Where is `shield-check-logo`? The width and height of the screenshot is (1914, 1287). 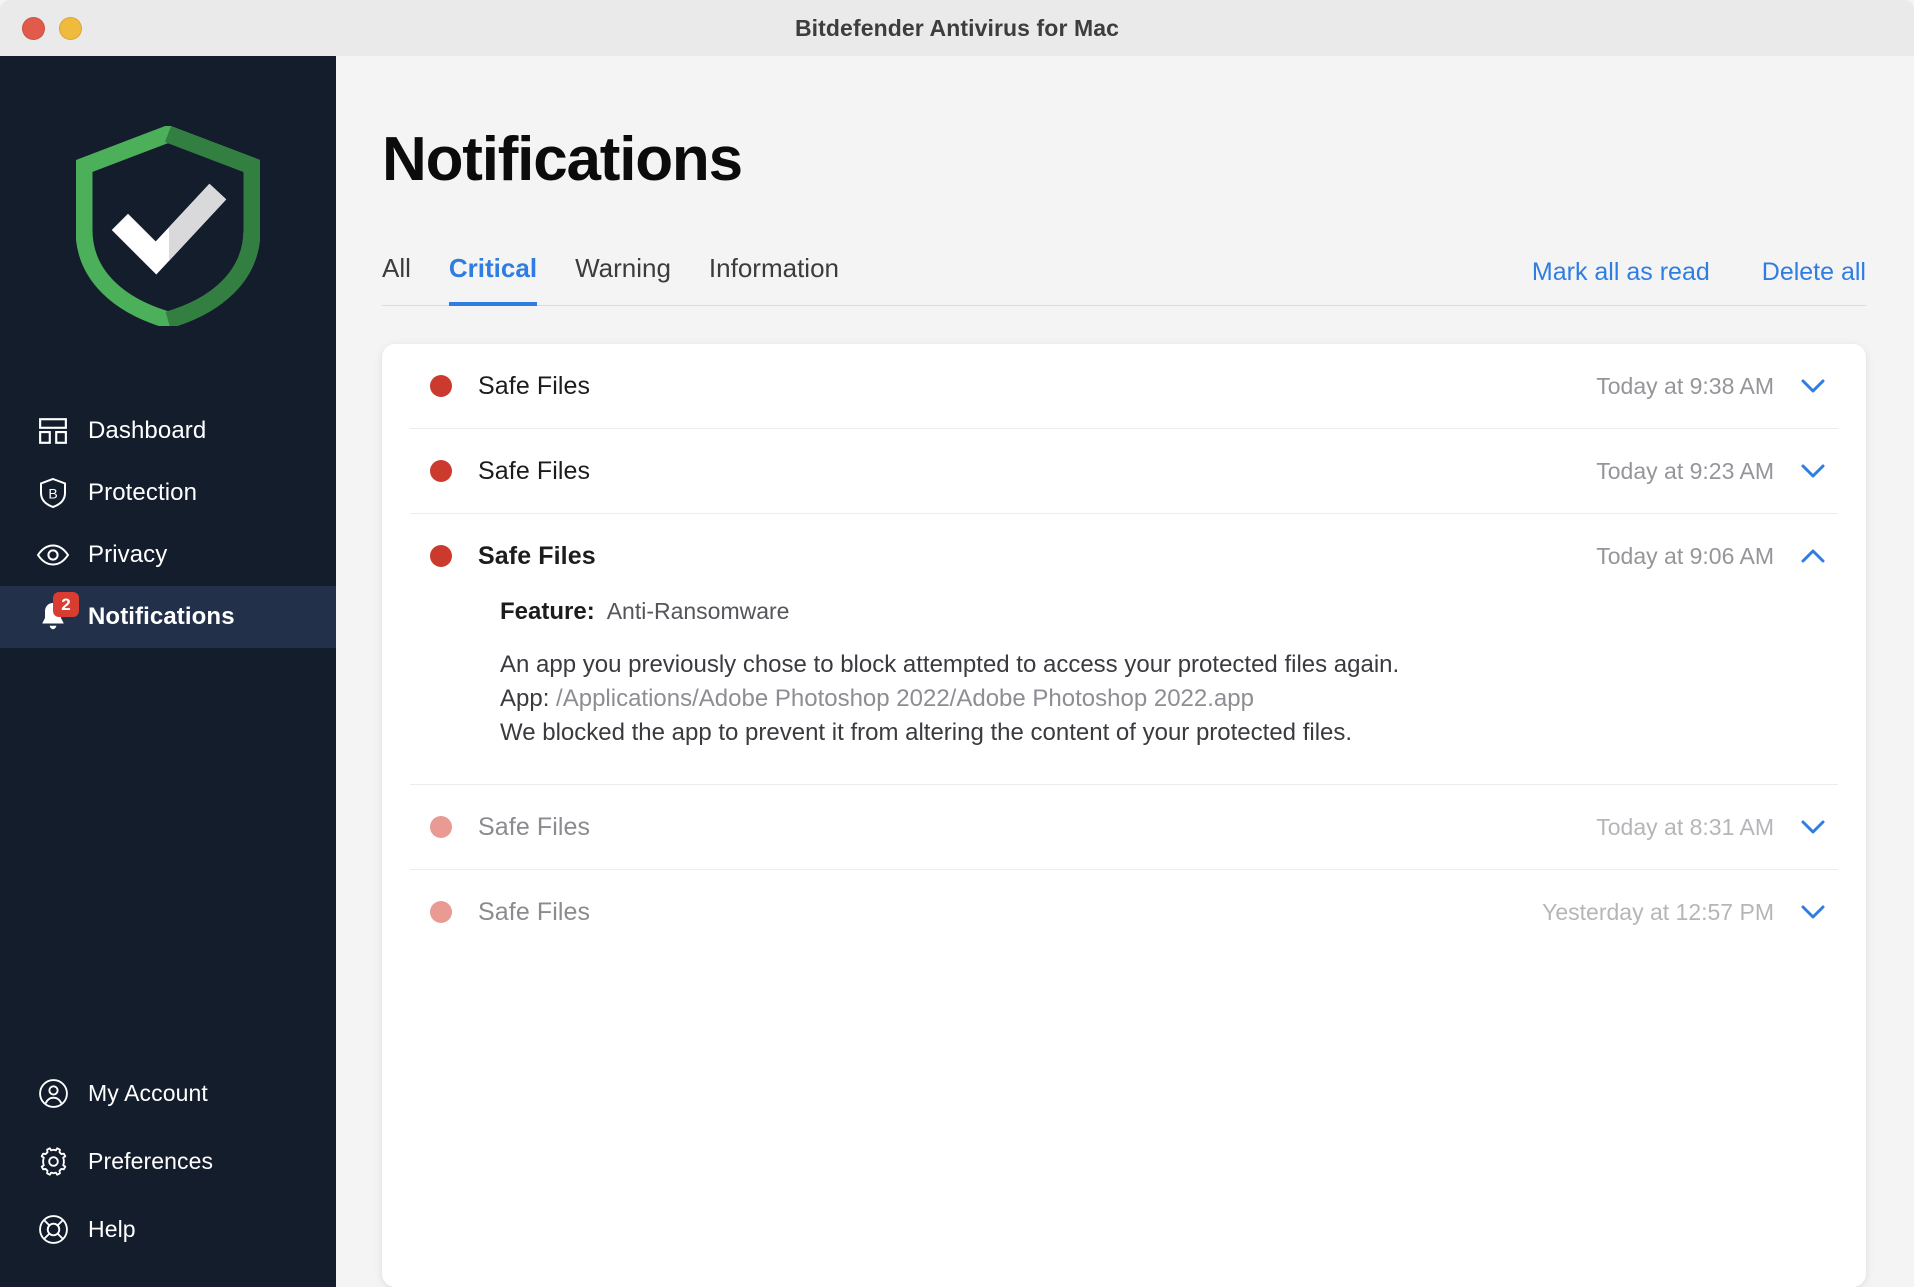
shield-check-logo is located at coordinates (168, 226).